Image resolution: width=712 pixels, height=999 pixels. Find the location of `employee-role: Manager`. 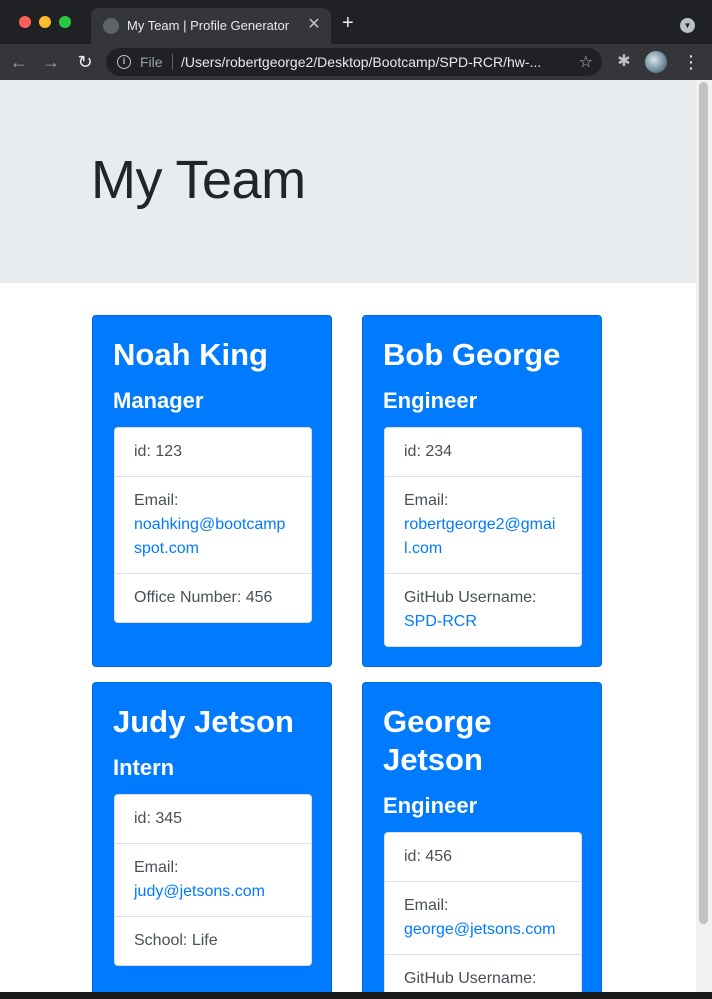

employee-role: Manager is located at coordinates (158, 400).